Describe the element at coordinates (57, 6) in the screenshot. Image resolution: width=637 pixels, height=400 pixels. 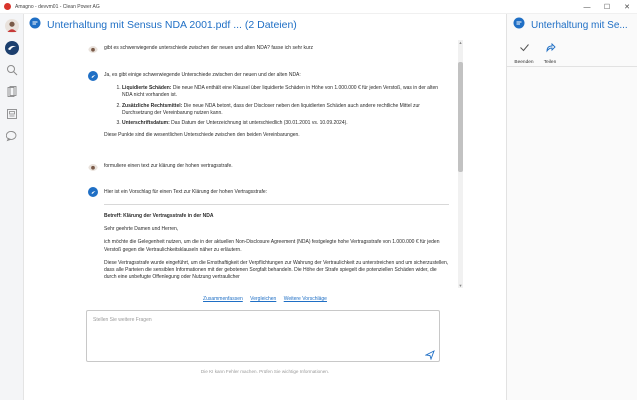
I see `window-title: Amagno - devvm01 - Clean Power AG` at that location.